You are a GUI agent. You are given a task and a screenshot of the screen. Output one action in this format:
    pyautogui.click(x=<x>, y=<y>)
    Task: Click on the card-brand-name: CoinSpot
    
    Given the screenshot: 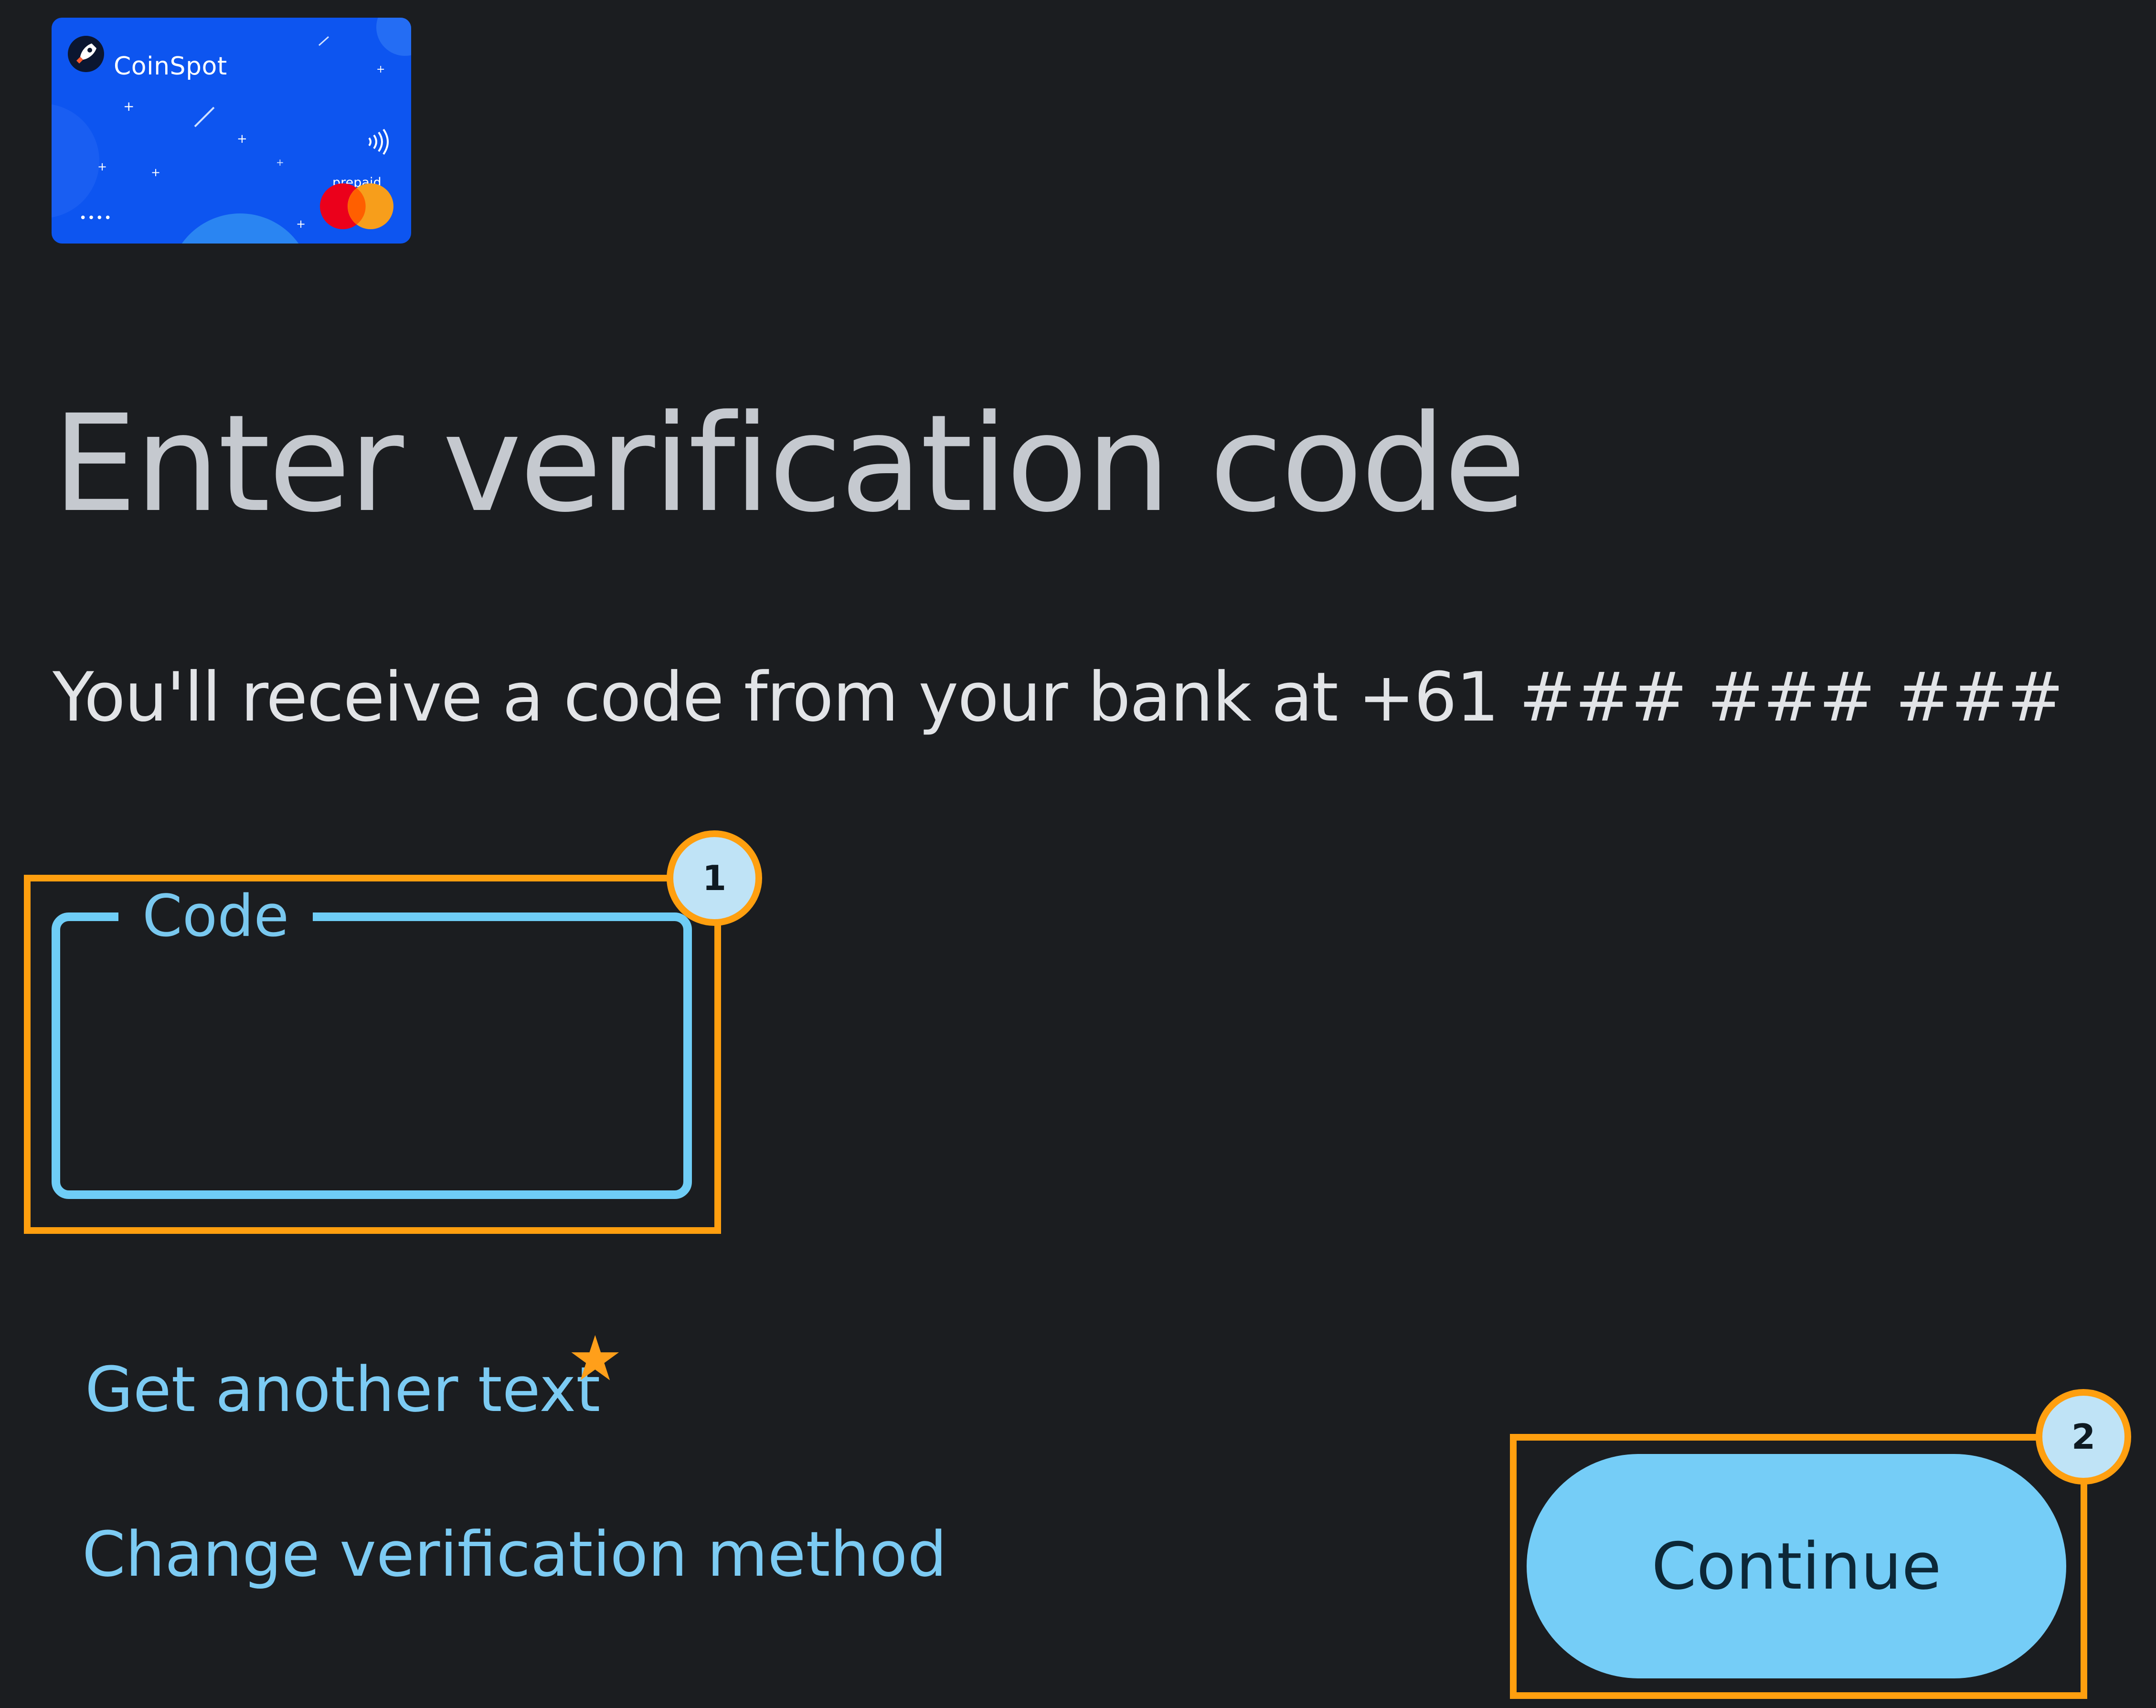 What is the action you would take?
    pyautogui.click(x=170, y=66)
    